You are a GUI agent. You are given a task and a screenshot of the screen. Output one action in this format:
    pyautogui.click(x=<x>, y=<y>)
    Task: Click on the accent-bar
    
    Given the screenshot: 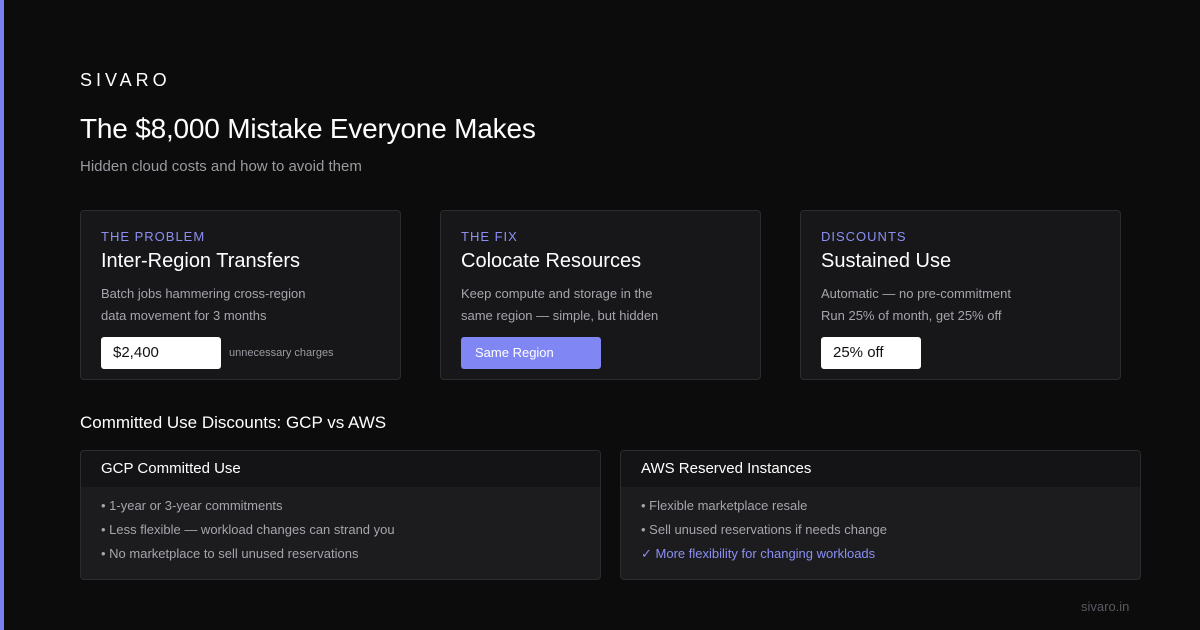 What is the action you would take?
    pyautogui.click(x=2, y=315)
    